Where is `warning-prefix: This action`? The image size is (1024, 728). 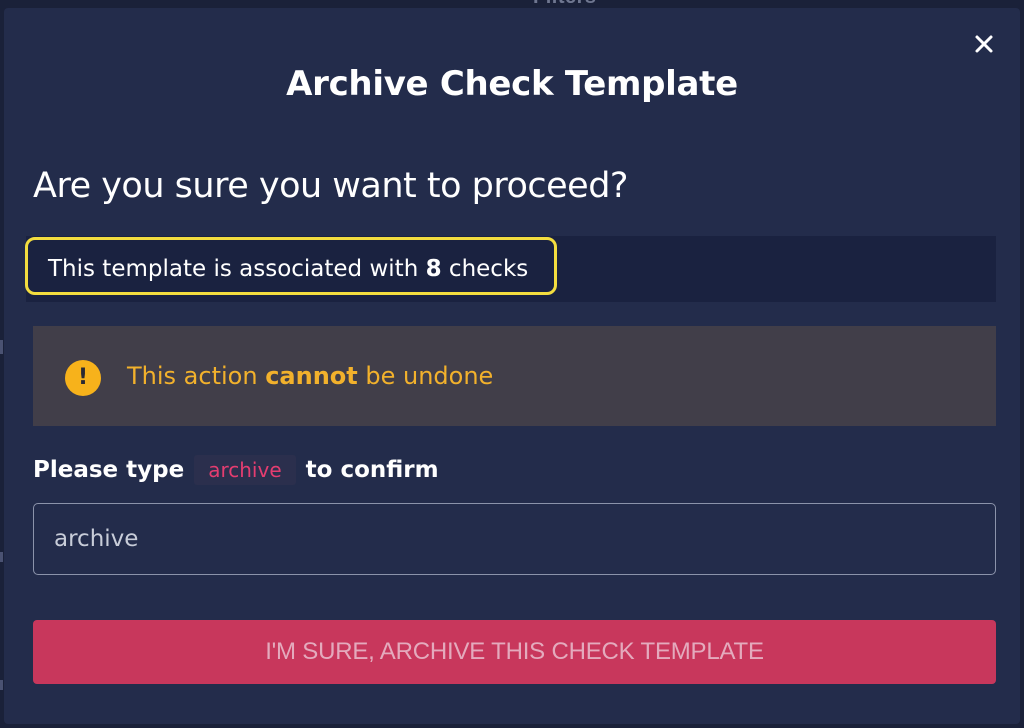 warning-prefix: This action is located at coordinates (196, 376).